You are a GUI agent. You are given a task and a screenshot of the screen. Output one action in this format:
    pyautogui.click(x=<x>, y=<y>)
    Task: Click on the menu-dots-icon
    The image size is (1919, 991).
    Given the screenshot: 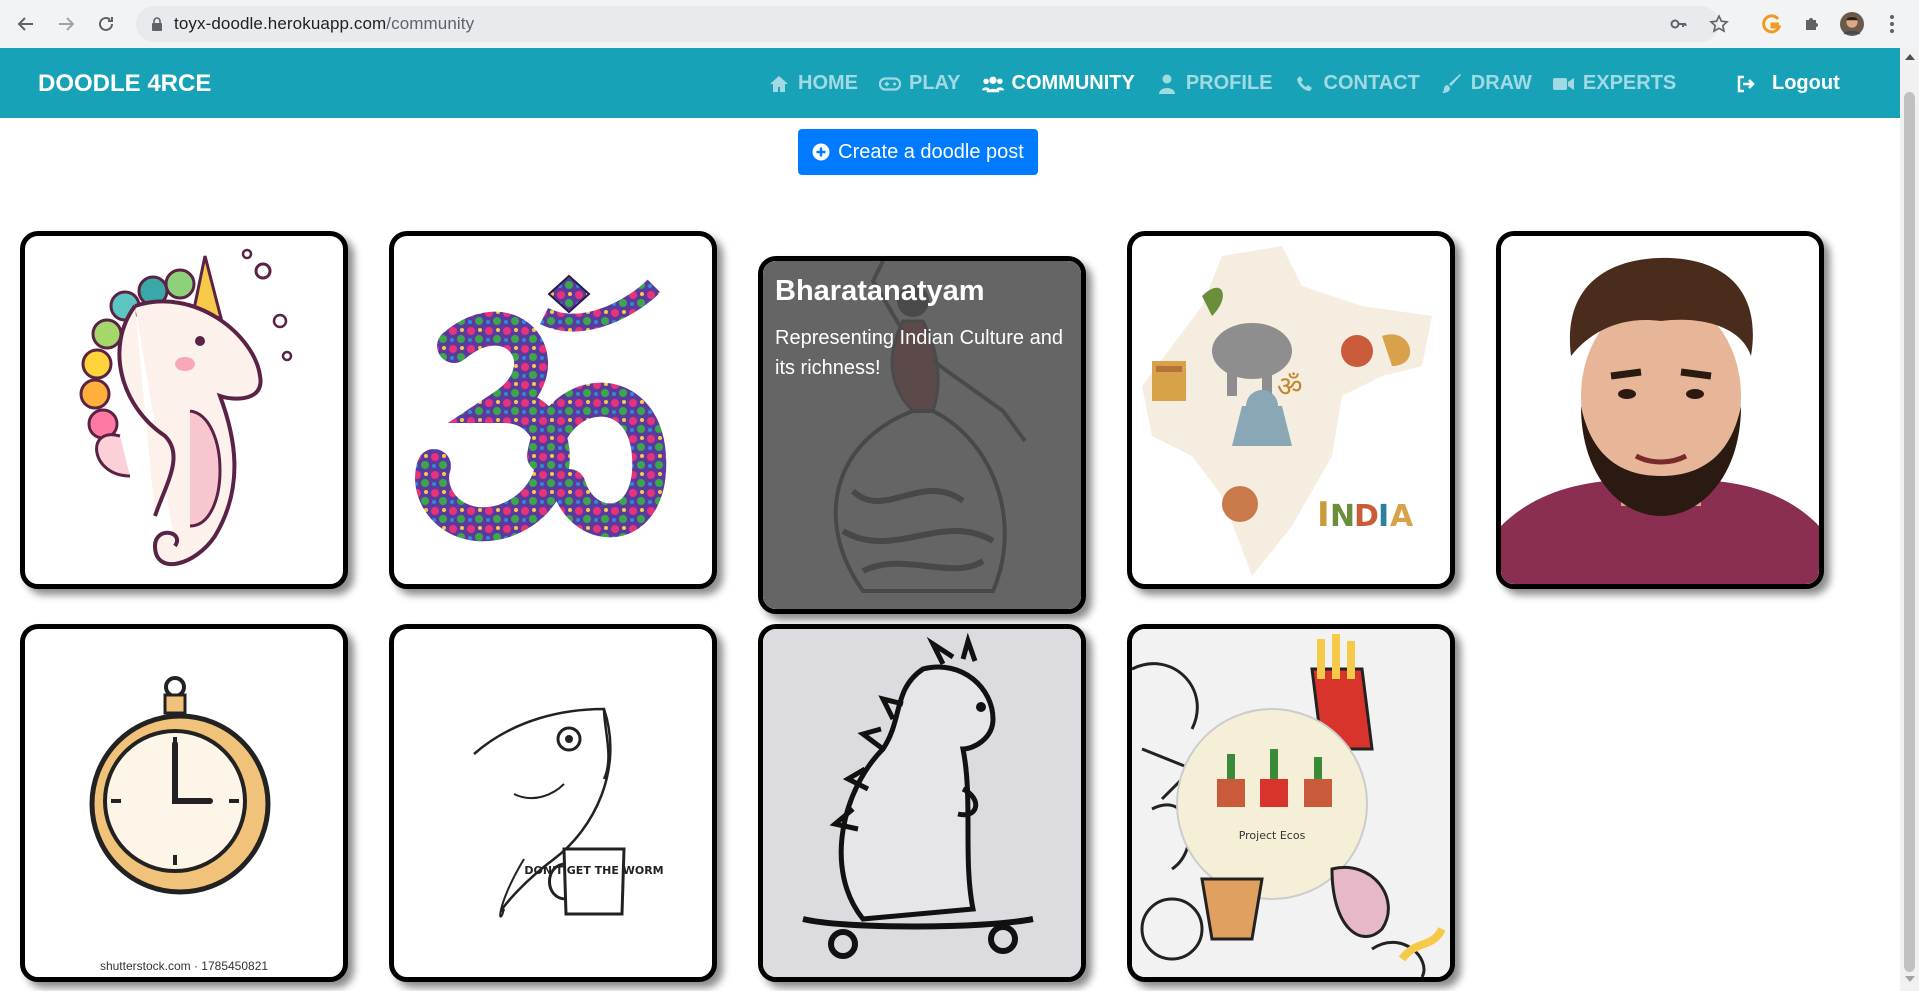 What is the action you would take?
    pyautogui.click(x=1892, y=24)
    